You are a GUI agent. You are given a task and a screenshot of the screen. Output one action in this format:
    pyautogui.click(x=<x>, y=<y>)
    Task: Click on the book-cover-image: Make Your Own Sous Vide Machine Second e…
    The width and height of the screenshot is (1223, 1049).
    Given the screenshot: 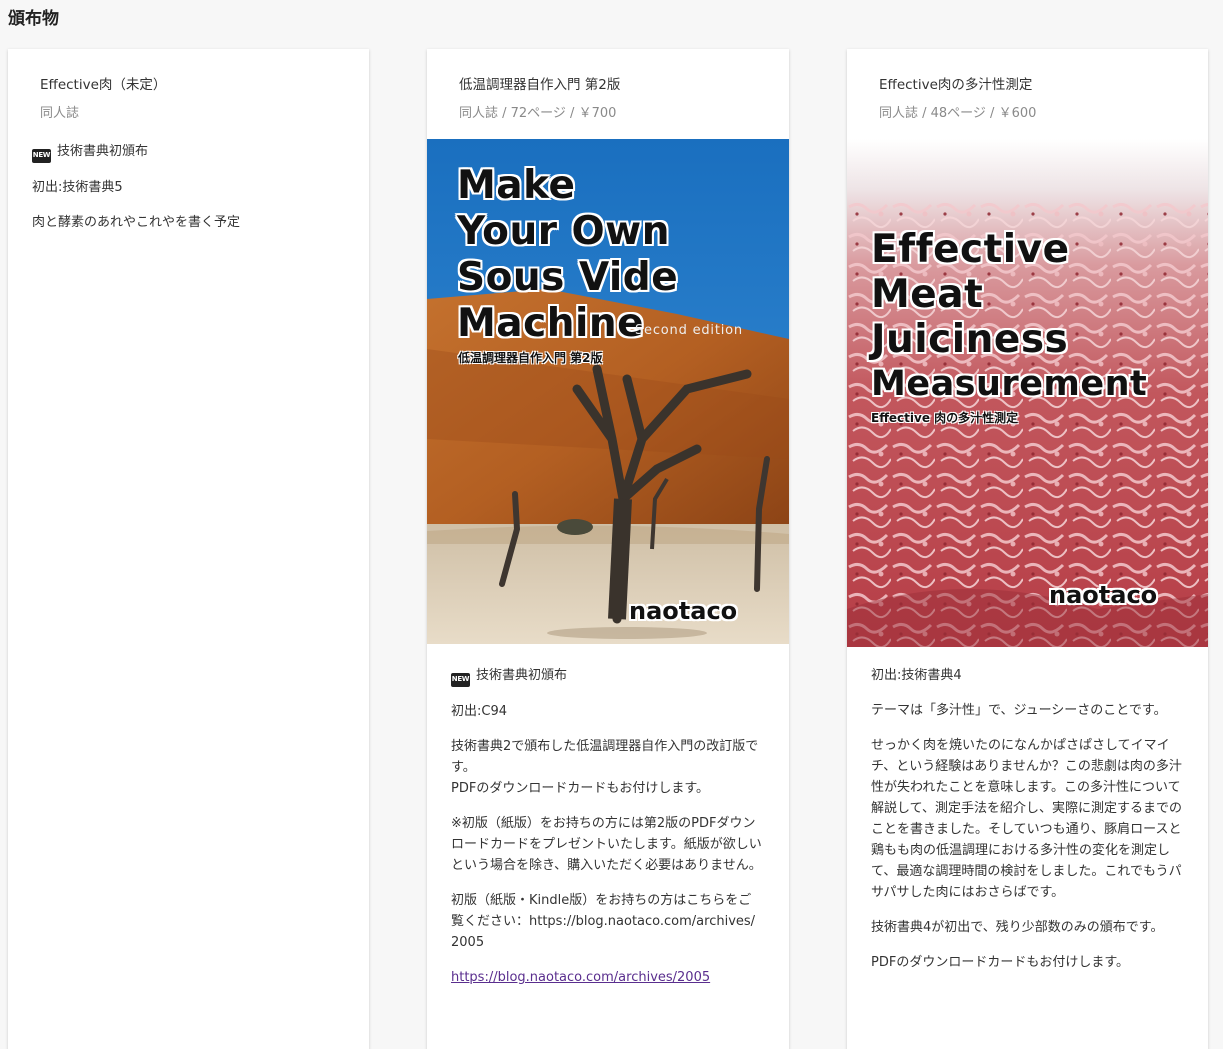 What is the action you would take?
    pyautogui.click(x=608, y=391)
    